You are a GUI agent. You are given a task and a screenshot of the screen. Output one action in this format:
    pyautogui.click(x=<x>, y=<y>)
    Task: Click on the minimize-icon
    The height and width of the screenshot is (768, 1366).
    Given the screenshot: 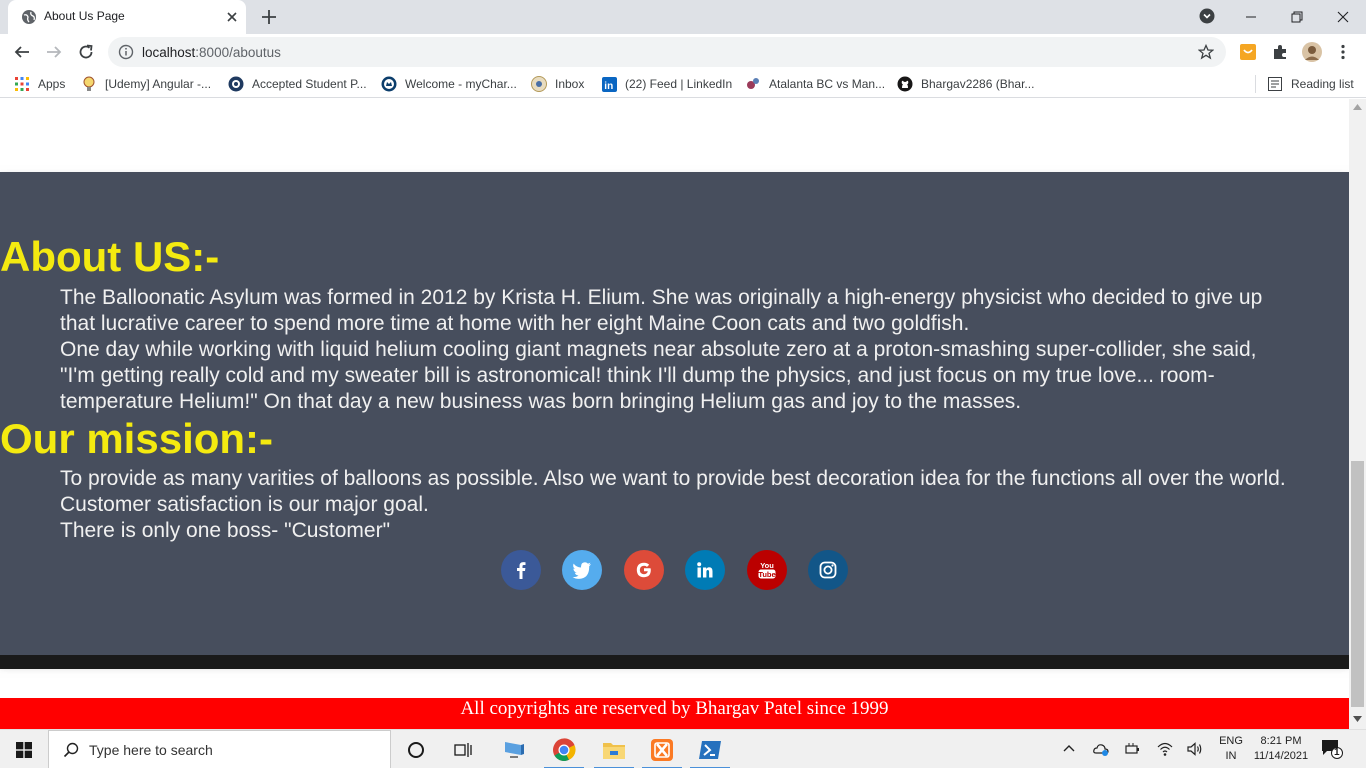 What is the action you would take?
    pyautogui.click(x=1251, y=17)
    